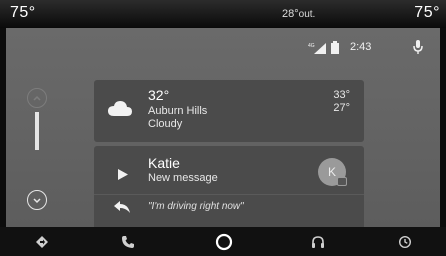 This screenshot has height=256, width=446. Describe the element at coordinates (223, 14) in the screenshot. I see `climate-bar: 75° 28°out. 75°` at that location.